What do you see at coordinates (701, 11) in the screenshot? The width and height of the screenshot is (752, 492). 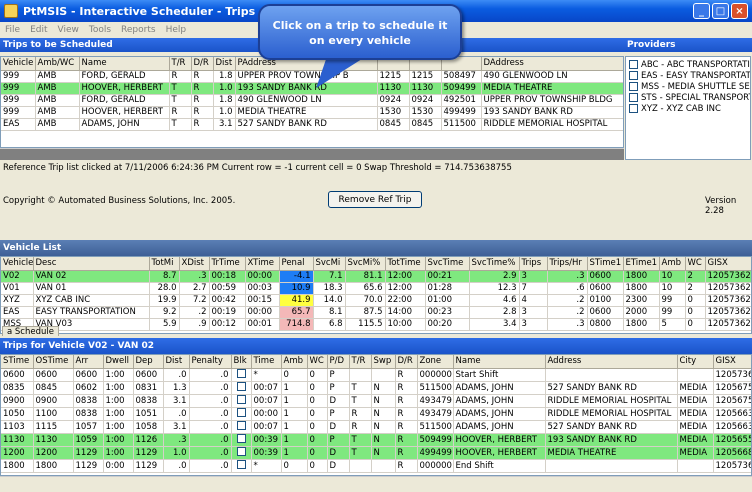 I see `minimize-button: _` at bounding box center [701, 11].